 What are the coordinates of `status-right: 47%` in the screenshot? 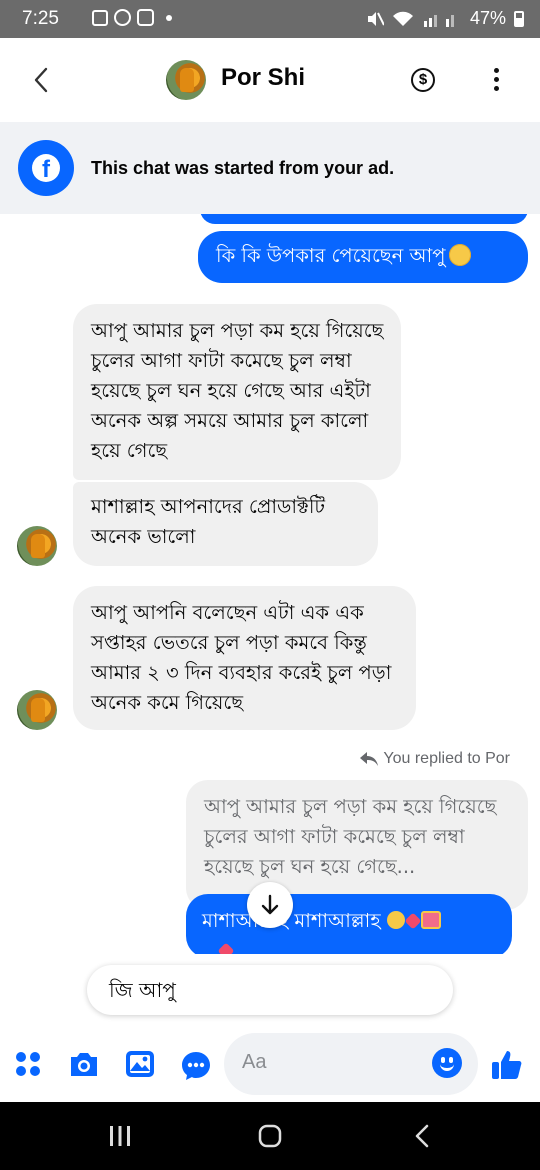 It's located at (445, 18).